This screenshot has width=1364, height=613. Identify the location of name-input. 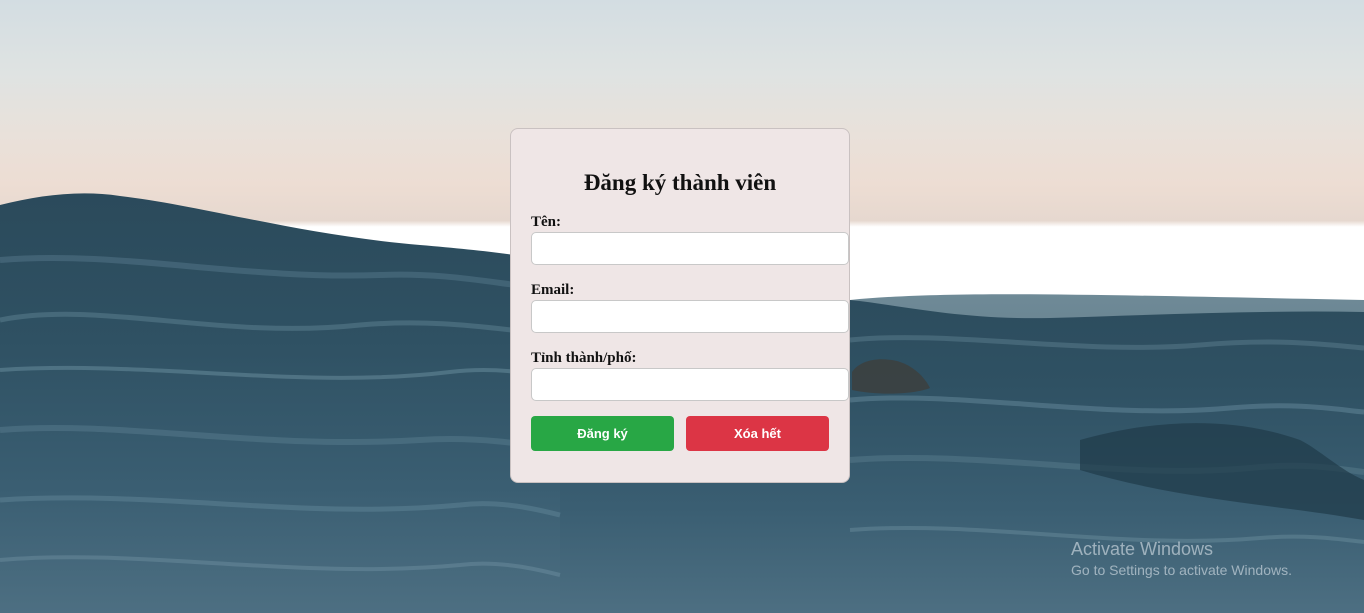
(690, 248).